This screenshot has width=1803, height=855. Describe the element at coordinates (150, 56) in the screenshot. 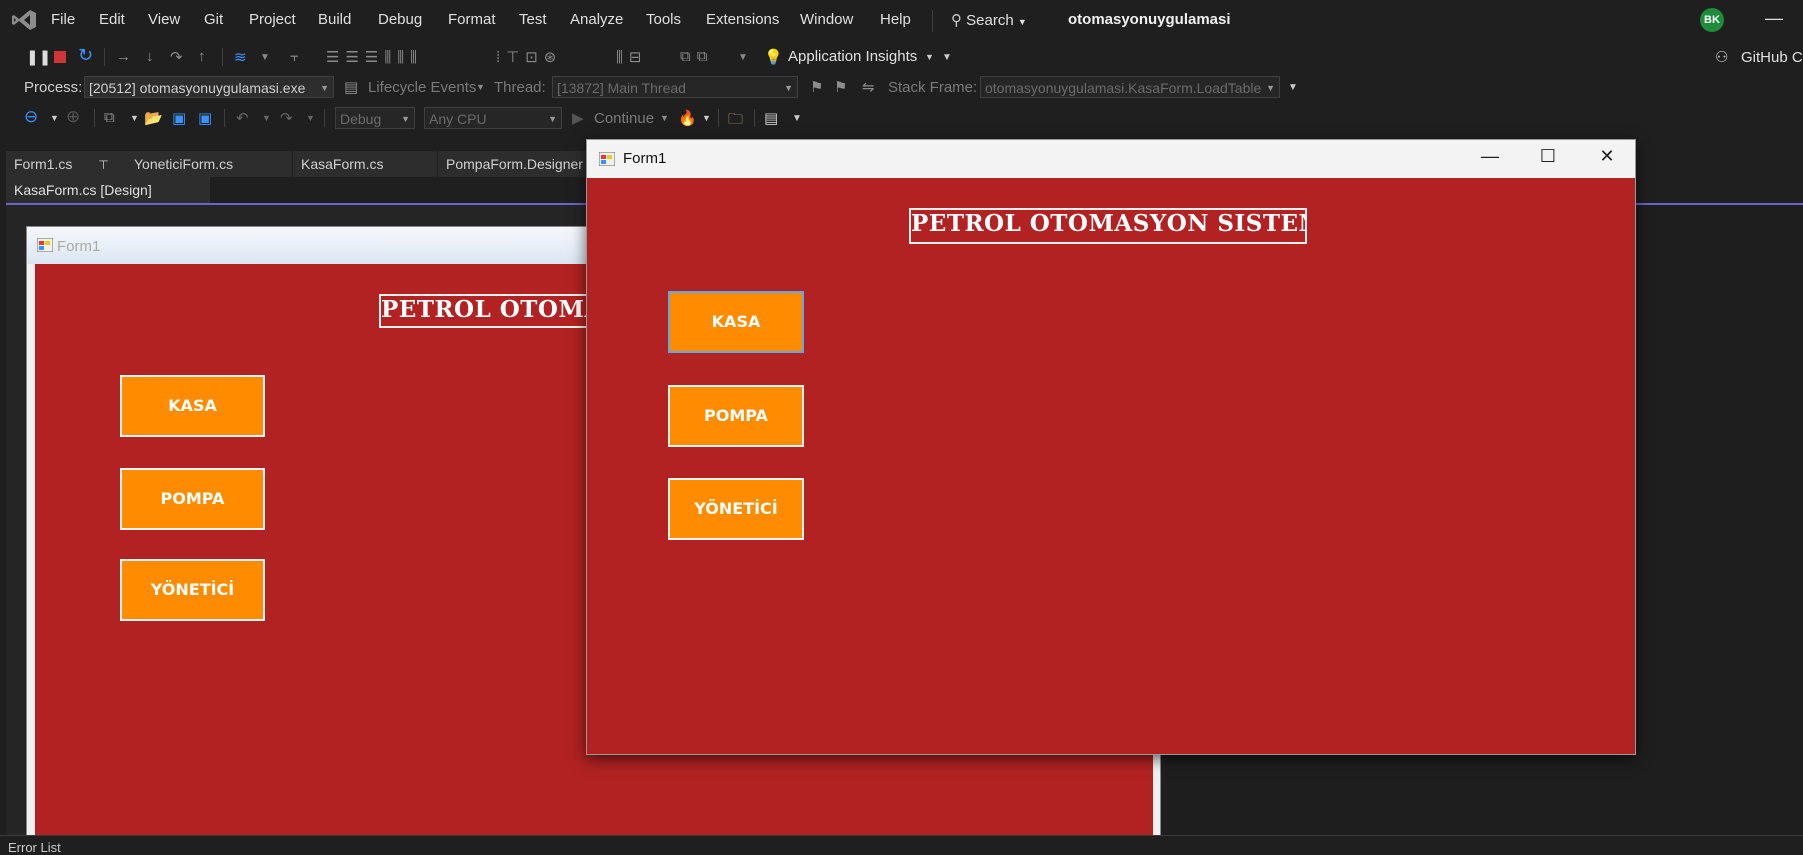

I see `step-into-icon: ↓` at that location.